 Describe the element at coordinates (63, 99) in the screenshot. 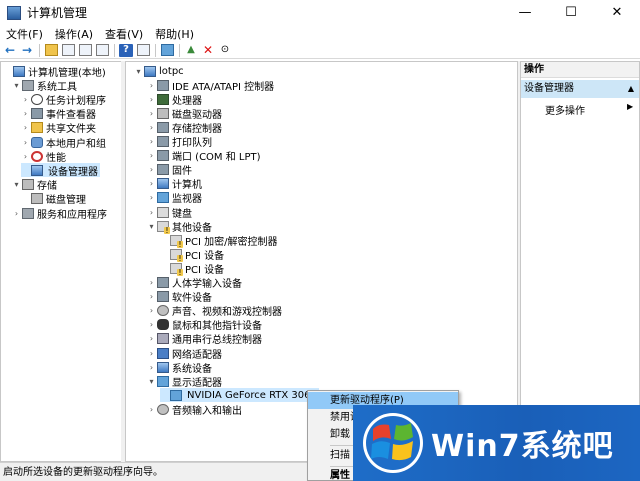

I see `tree-item: › 任务计划程序` at that location.